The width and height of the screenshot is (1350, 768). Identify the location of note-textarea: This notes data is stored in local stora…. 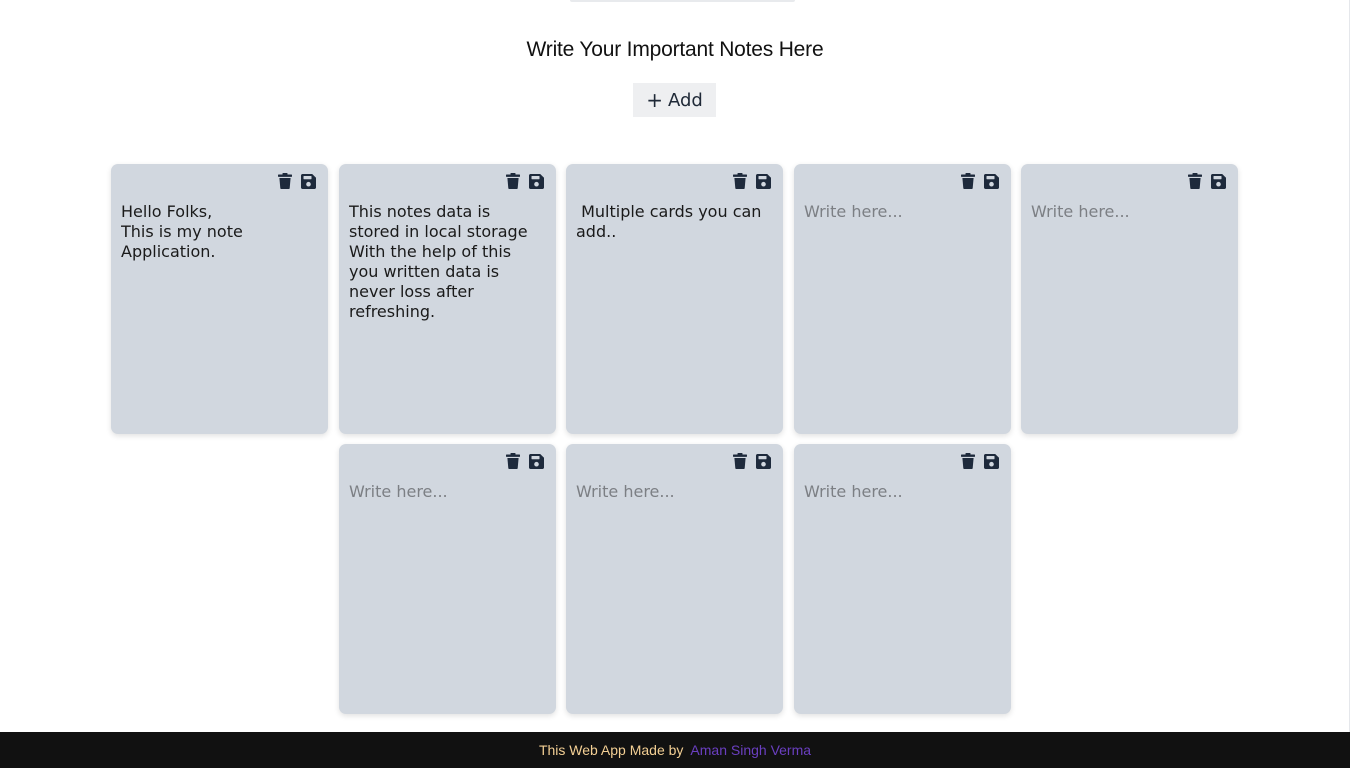
(446, 312).